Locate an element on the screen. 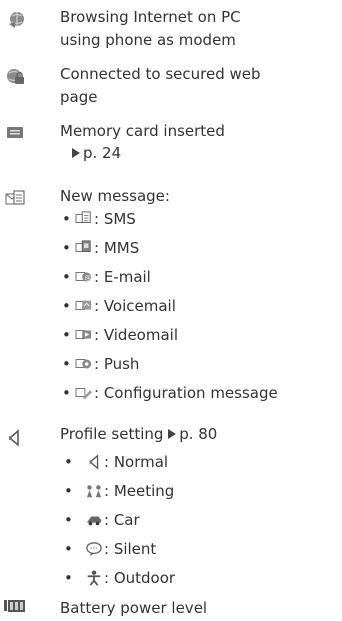 This screenshot has height=621, width=342. list-item: • : Outdoor is located at coordinates (119, 578).